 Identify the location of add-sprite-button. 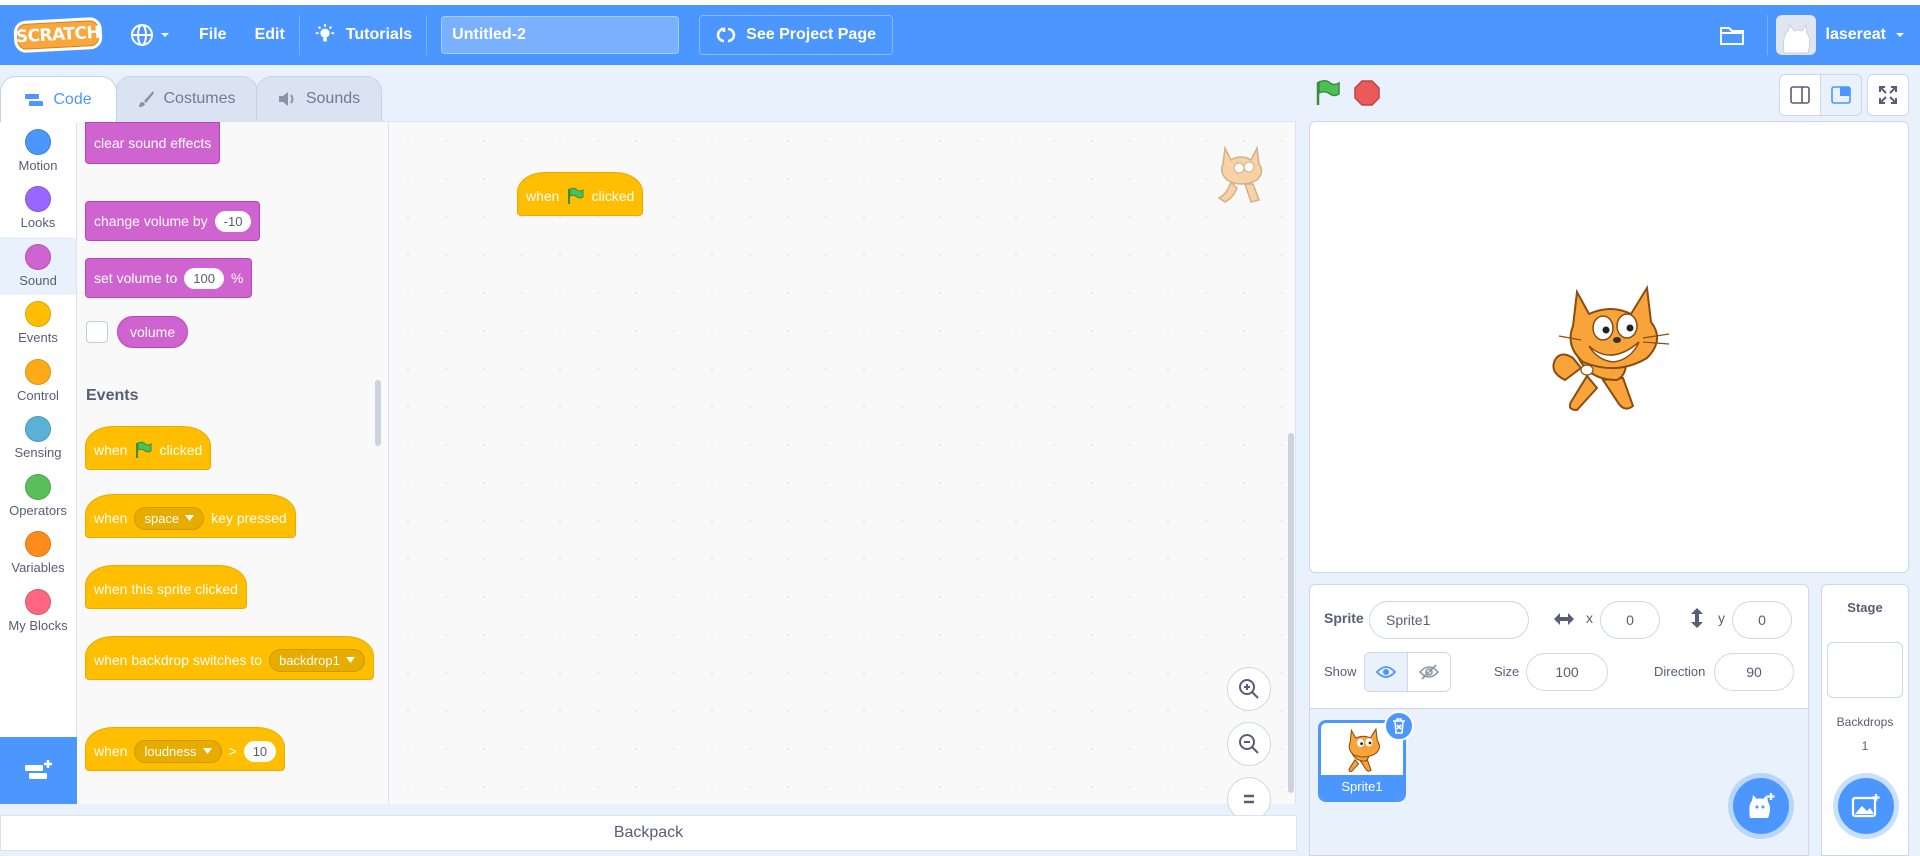
(1761, 806).